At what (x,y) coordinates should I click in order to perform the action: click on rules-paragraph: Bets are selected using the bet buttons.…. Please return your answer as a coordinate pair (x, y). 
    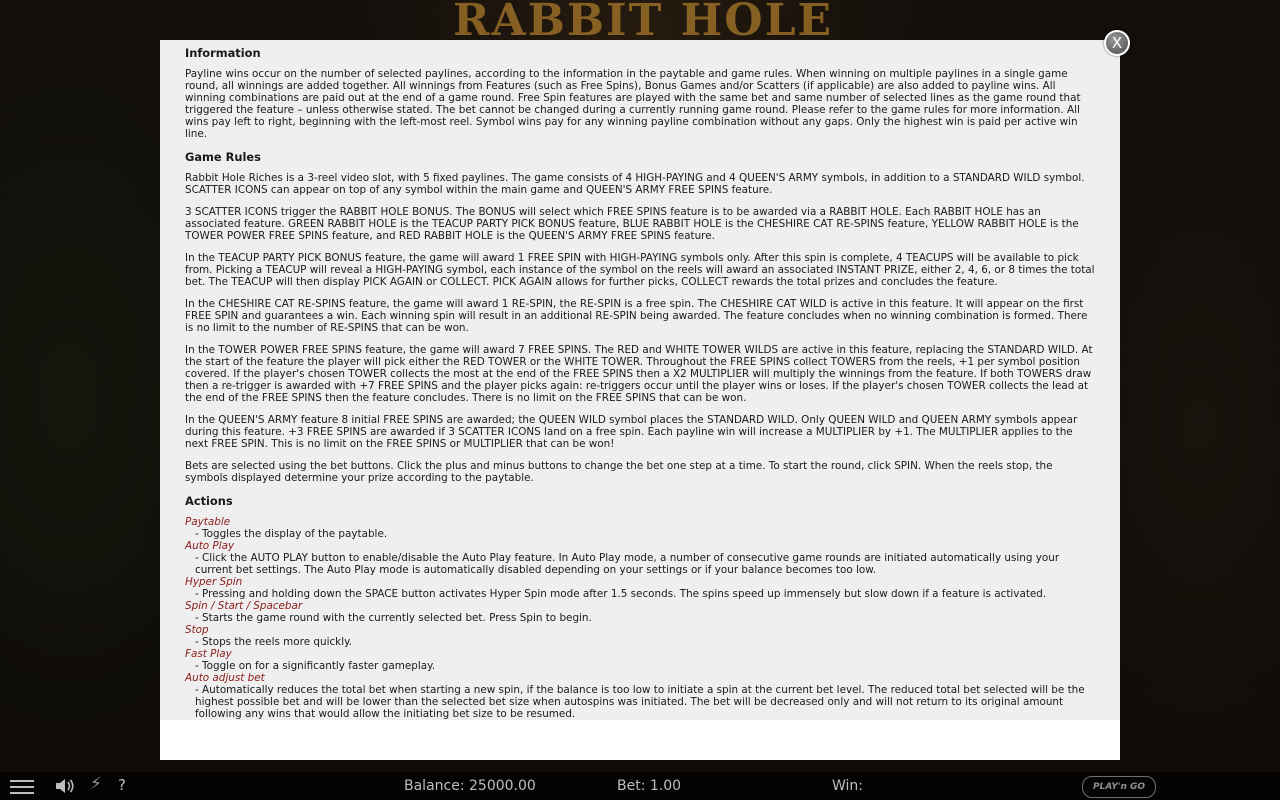
    Looking at the image, I should click on (619, 472).